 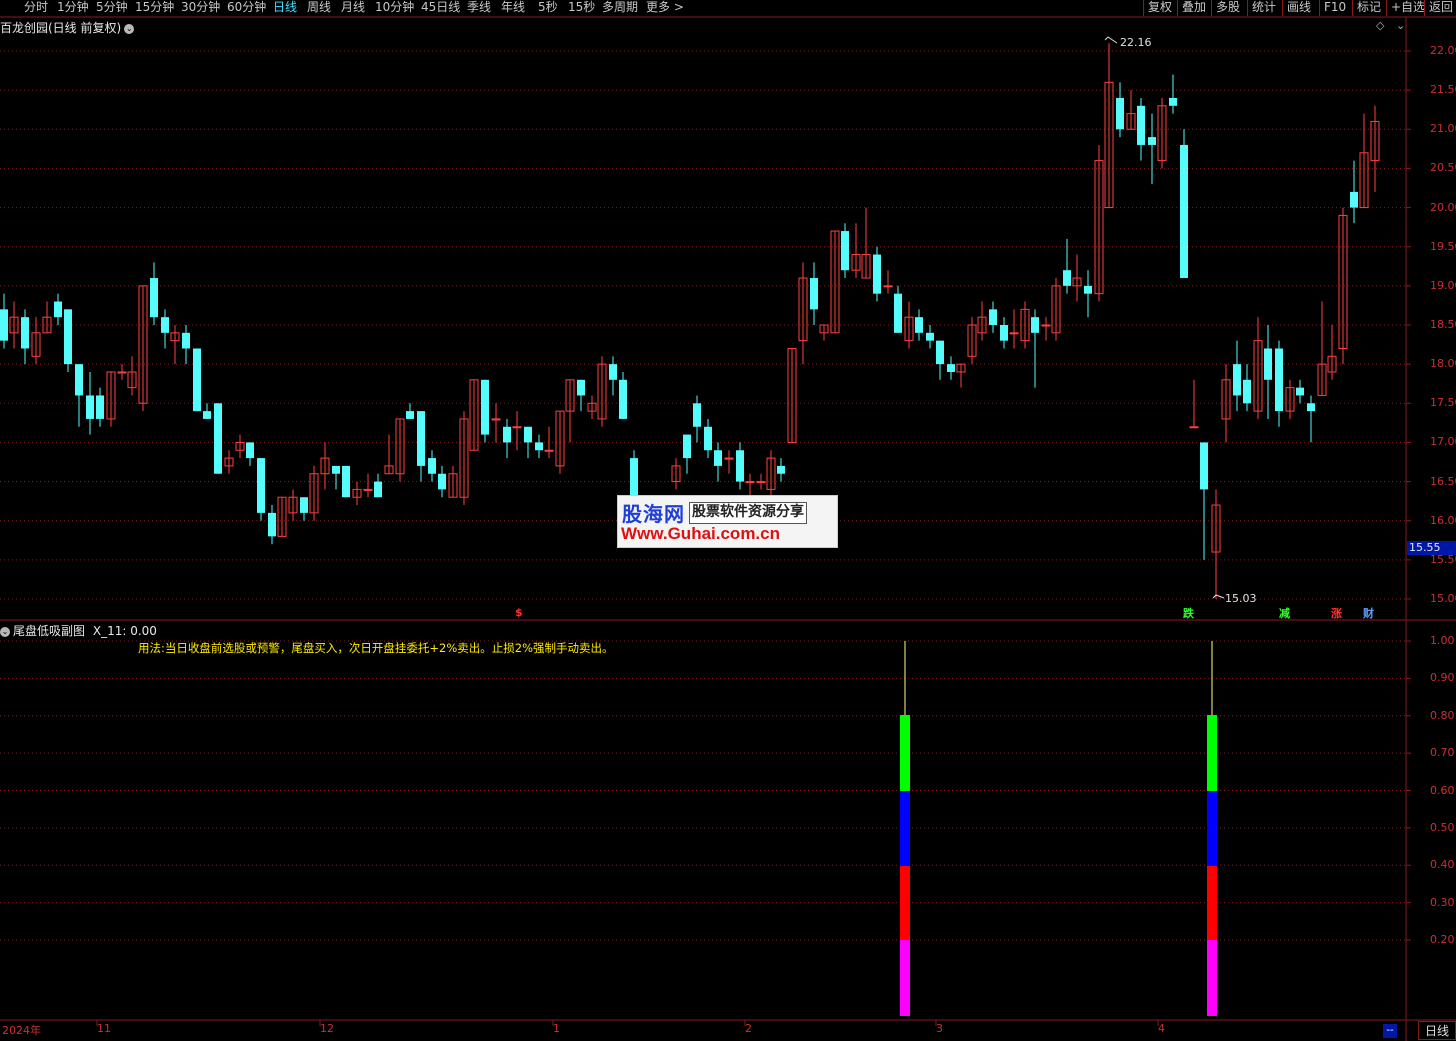 What do you see at coordinates (1442, 715) in the screenshot?
I see `sub-axis-label: 0.80` at bounding box center [1442, 715].